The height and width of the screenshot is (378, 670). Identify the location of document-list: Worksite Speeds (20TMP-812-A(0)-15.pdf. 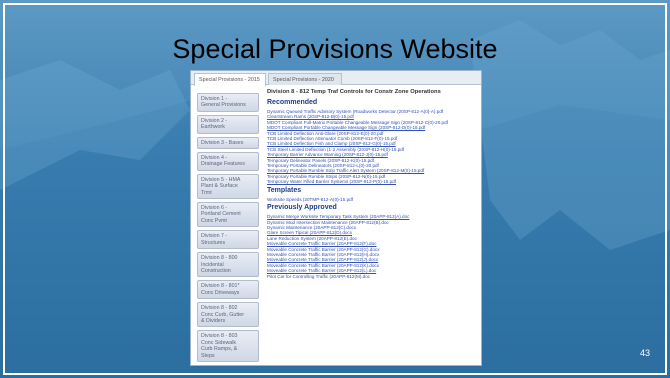
(373, 199).